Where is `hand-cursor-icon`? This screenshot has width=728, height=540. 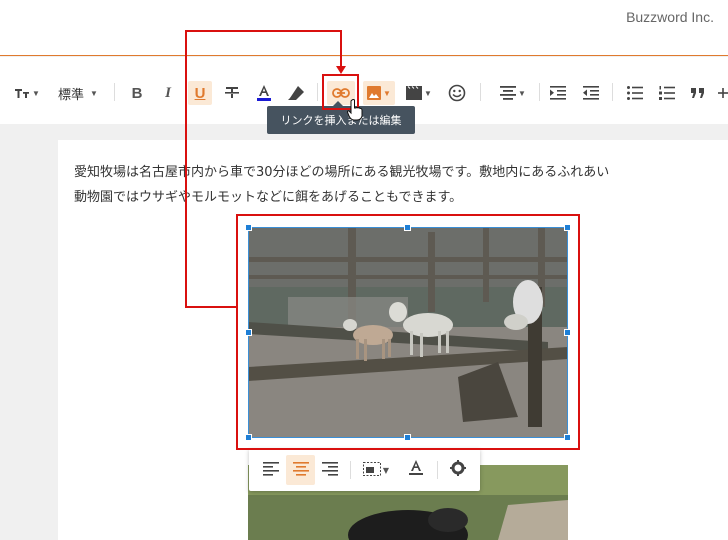 hand-cursor-icon is located at coordinates (355, 110).